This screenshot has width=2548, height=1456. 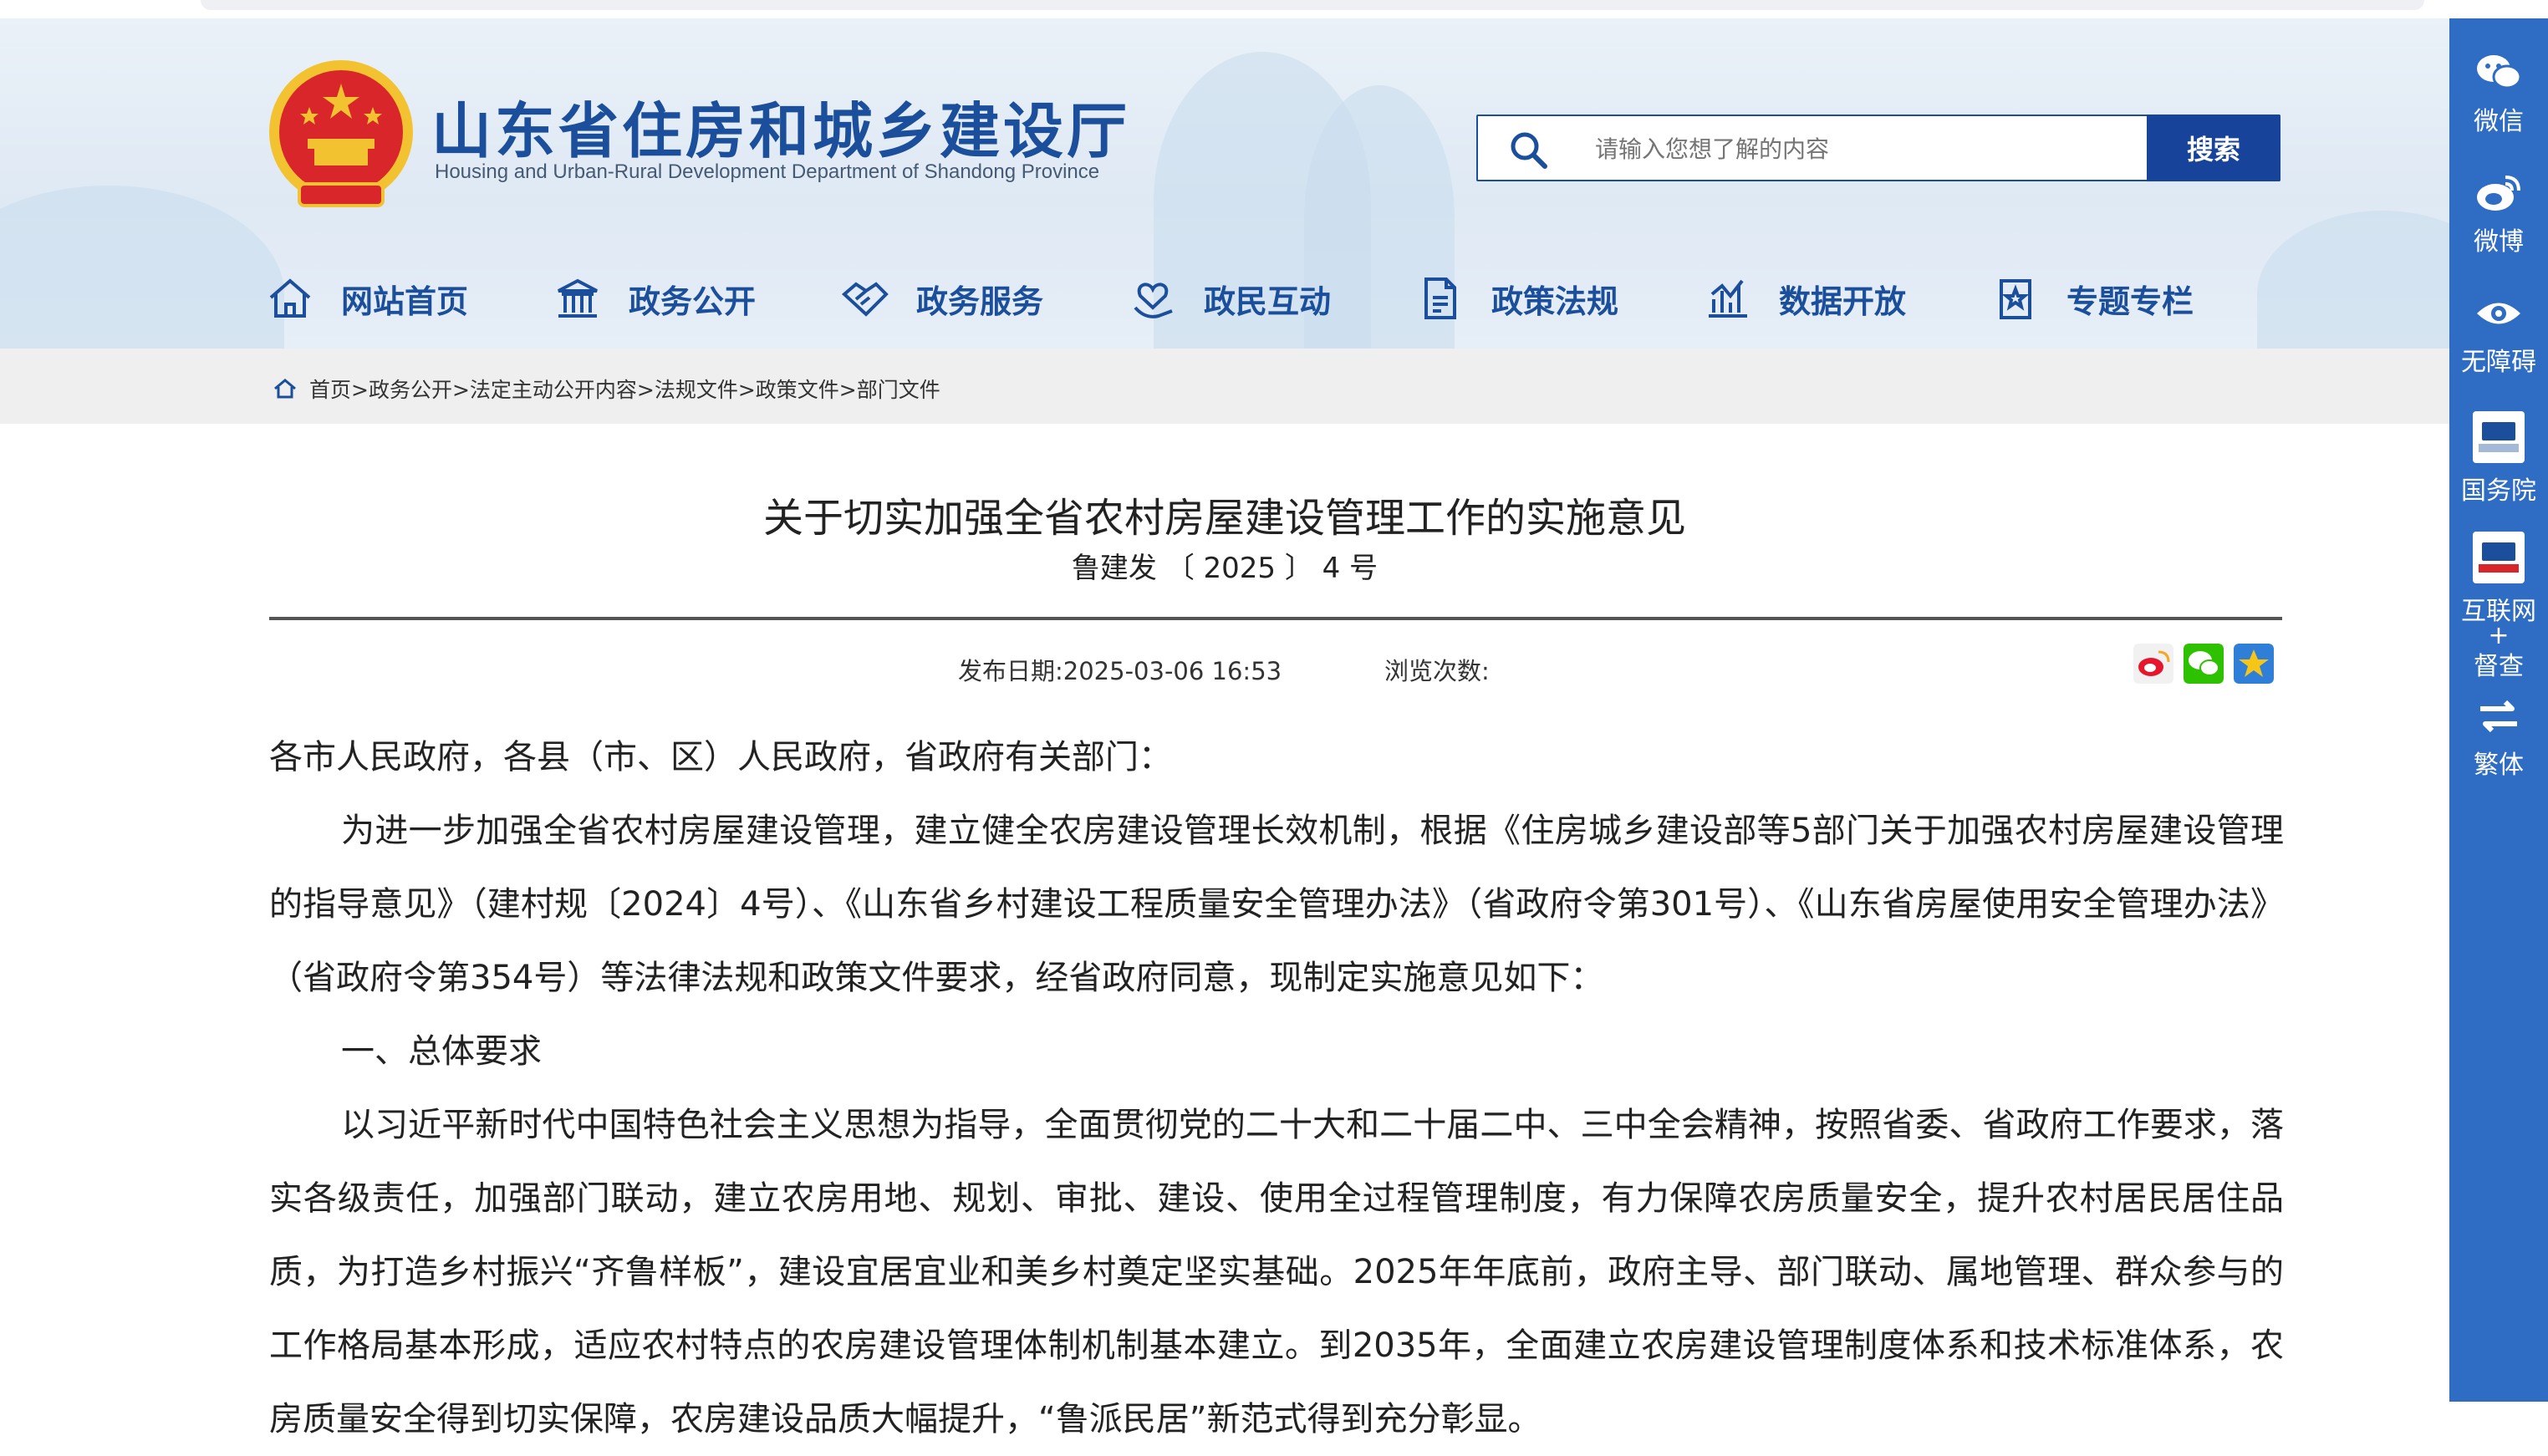 I want to click on nav-item-gov-affairs: 政务公开, so click(x=697, y=298).